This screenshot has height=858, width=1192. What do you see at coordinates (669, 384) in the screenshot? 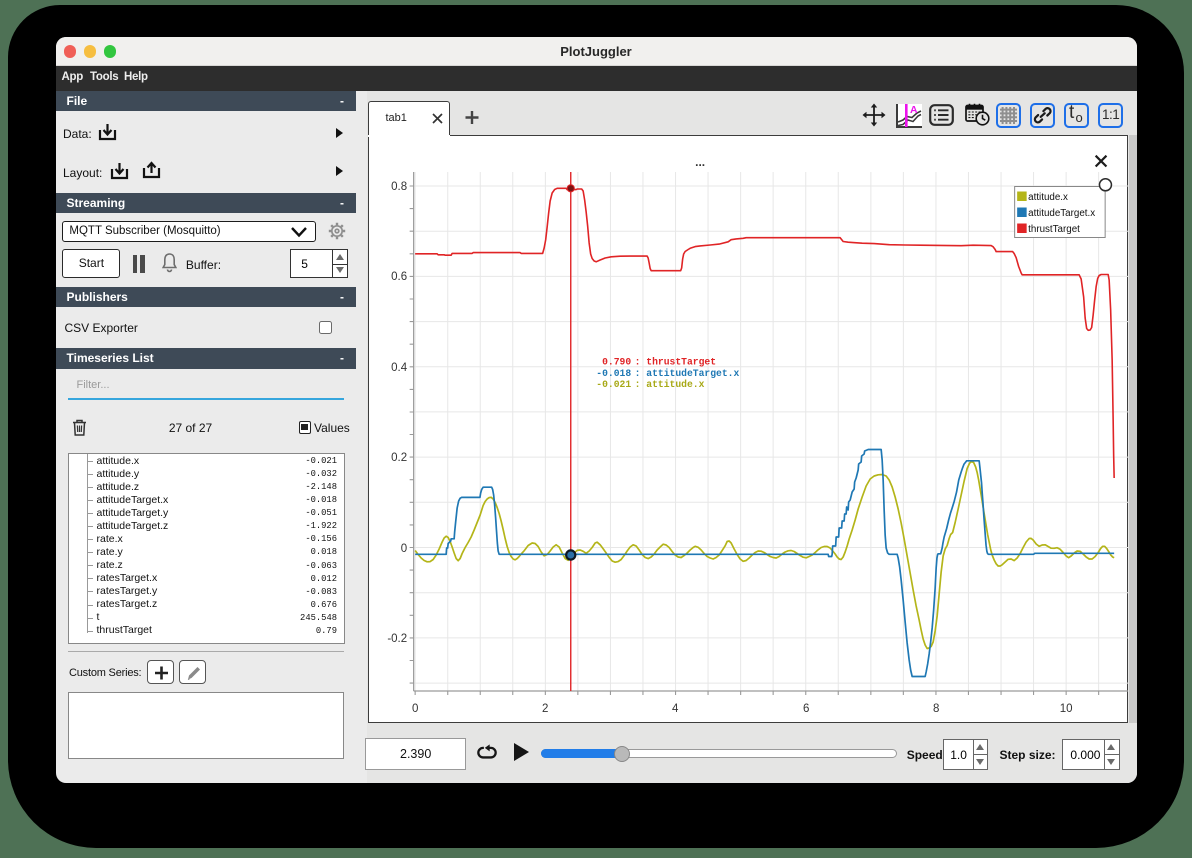
I see `svg-text:: attitude.x: : attitude.x` at bounding box center [669, 384].